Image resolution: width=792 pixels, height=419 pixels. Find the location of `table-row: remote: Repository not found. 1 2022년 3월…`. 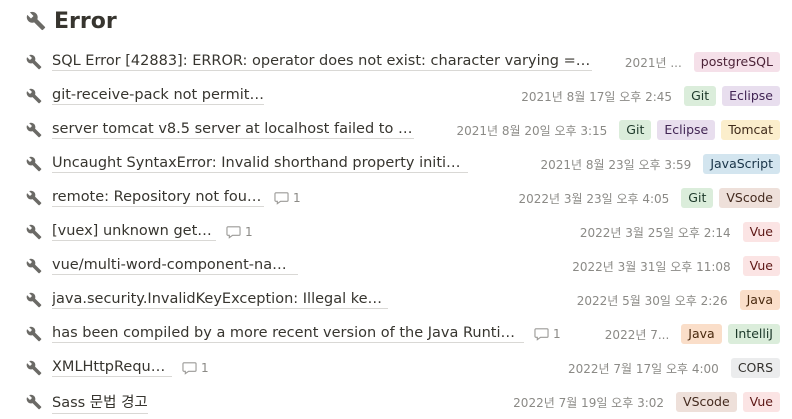

table-row: remote: Repository not found. 1 2022년 3월… is located at coordinates (396, 198).